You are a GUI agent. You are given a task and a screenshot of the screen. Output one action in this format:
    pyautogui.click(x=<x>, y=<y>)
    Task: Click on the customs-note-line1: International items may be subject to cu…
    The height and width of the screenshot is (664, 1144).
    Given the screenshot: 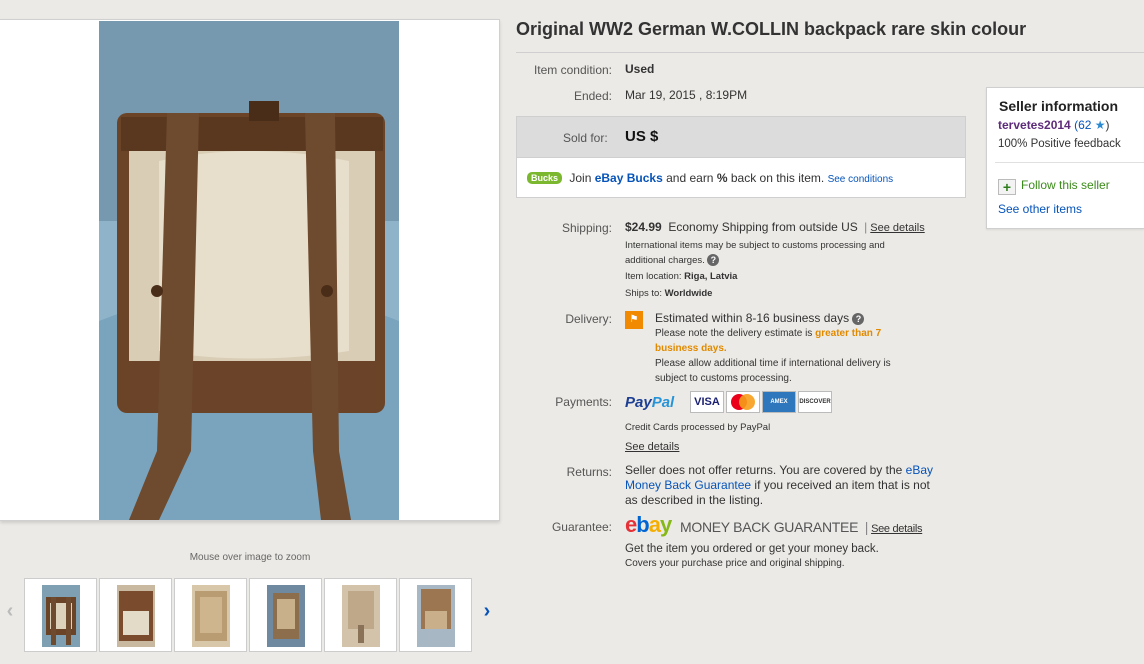 What is the action you would take?
    pyautogui.click(x=755, y=245)
    